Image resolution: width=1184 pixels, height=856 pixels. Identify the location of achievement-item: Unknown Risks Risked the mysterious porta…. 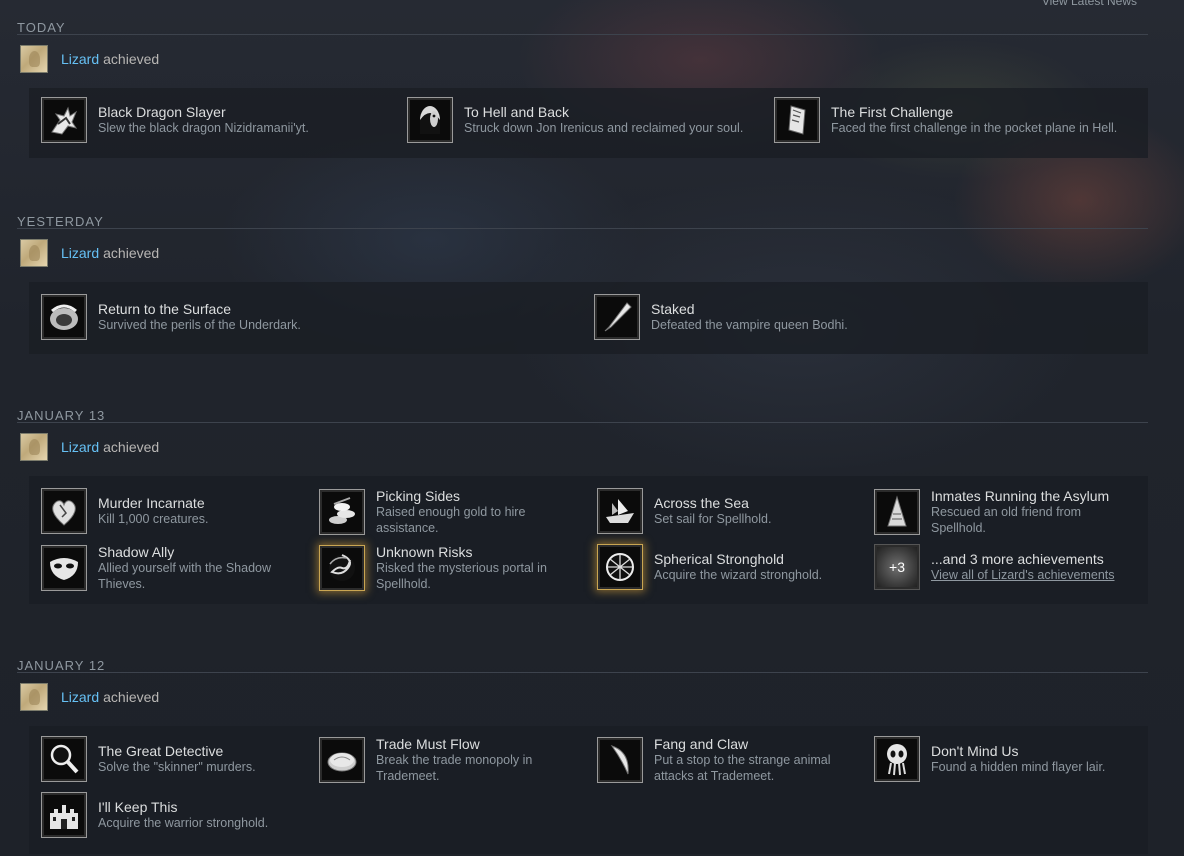
(447, 568).